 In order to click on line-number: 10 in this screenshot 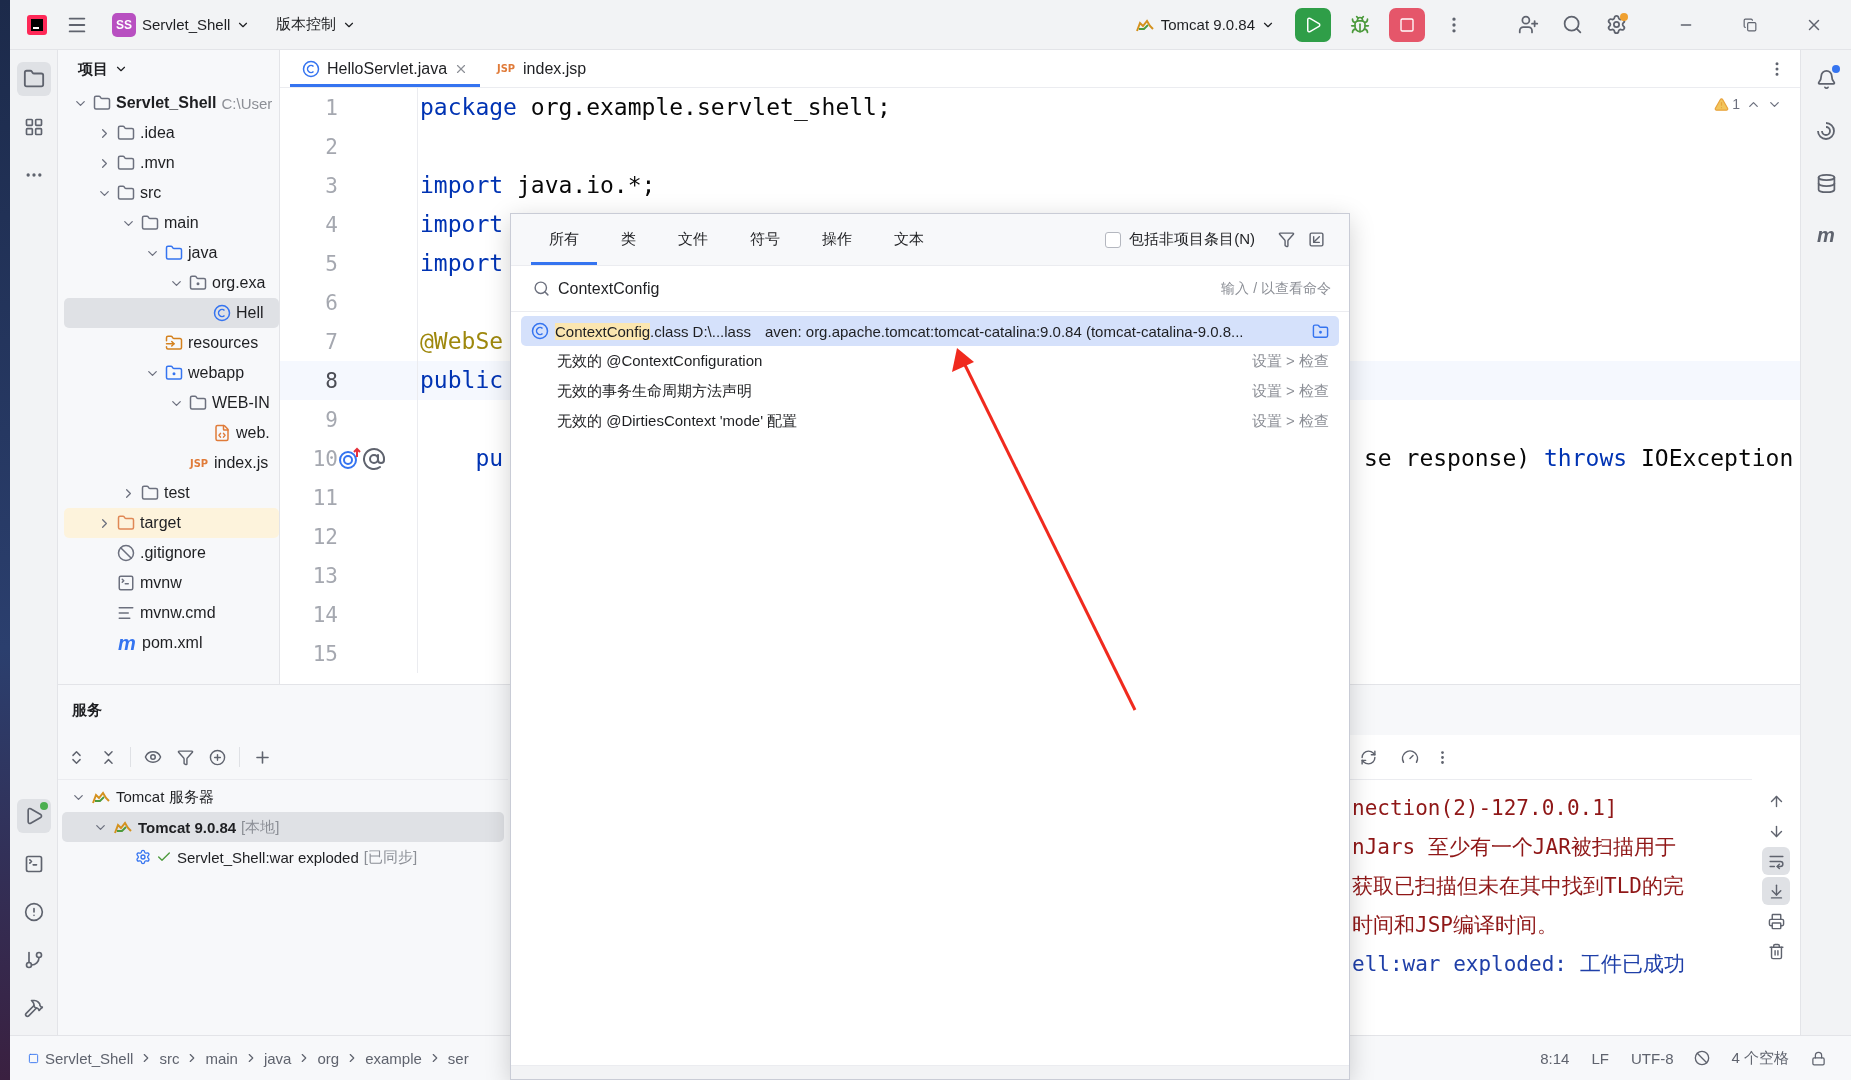, I will do `click(324, 458)`.